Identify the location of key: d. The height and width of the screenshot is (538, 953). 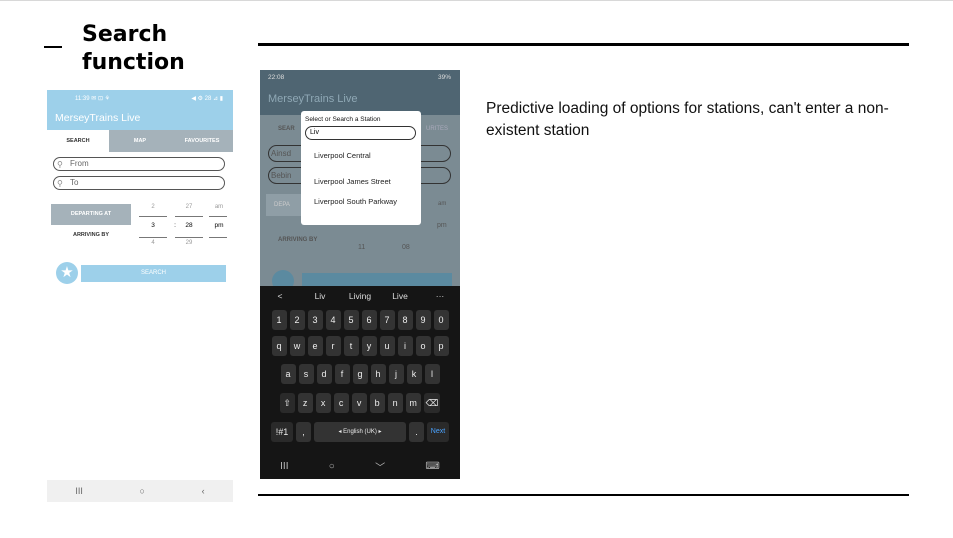
(324, 374).